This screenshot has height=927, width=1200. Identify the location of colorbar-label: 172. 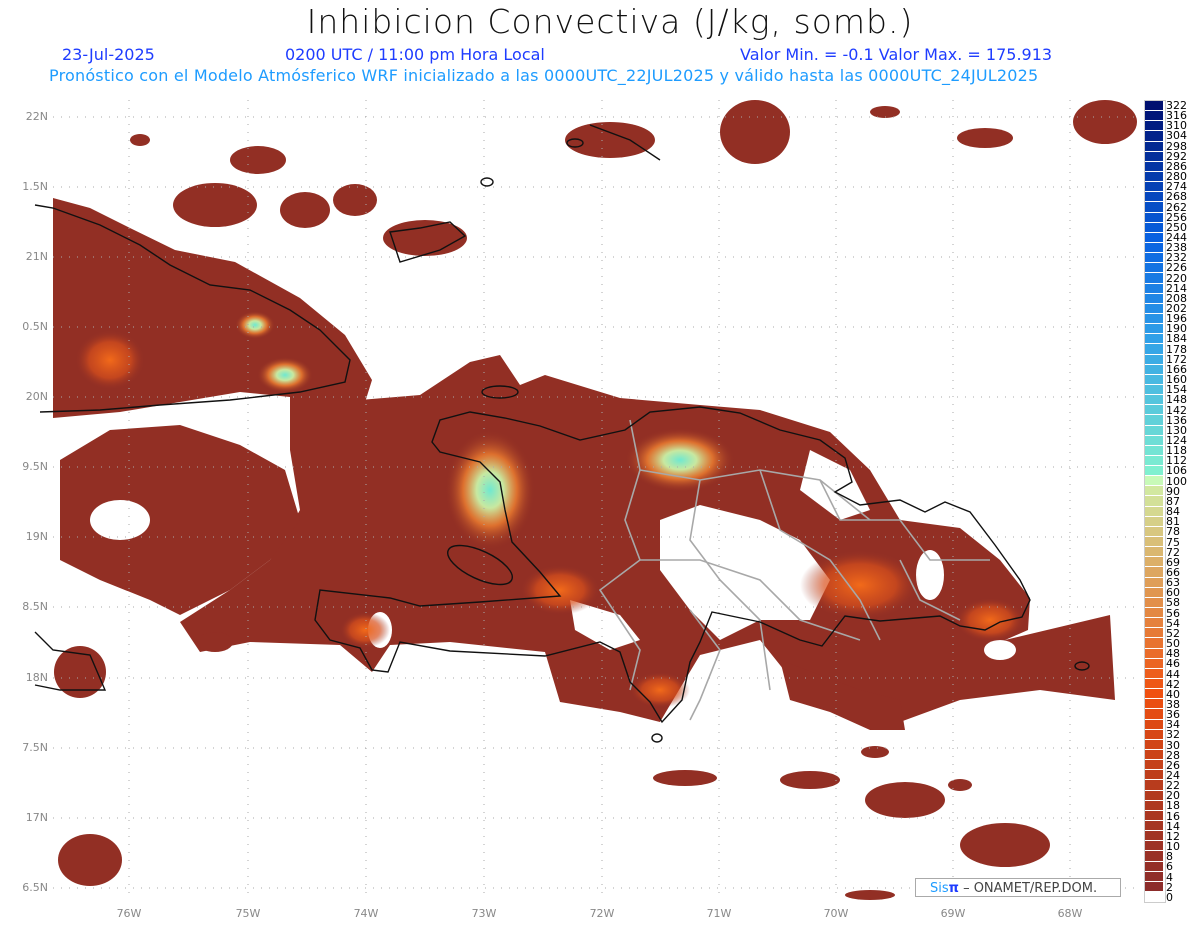
(1176, 359).